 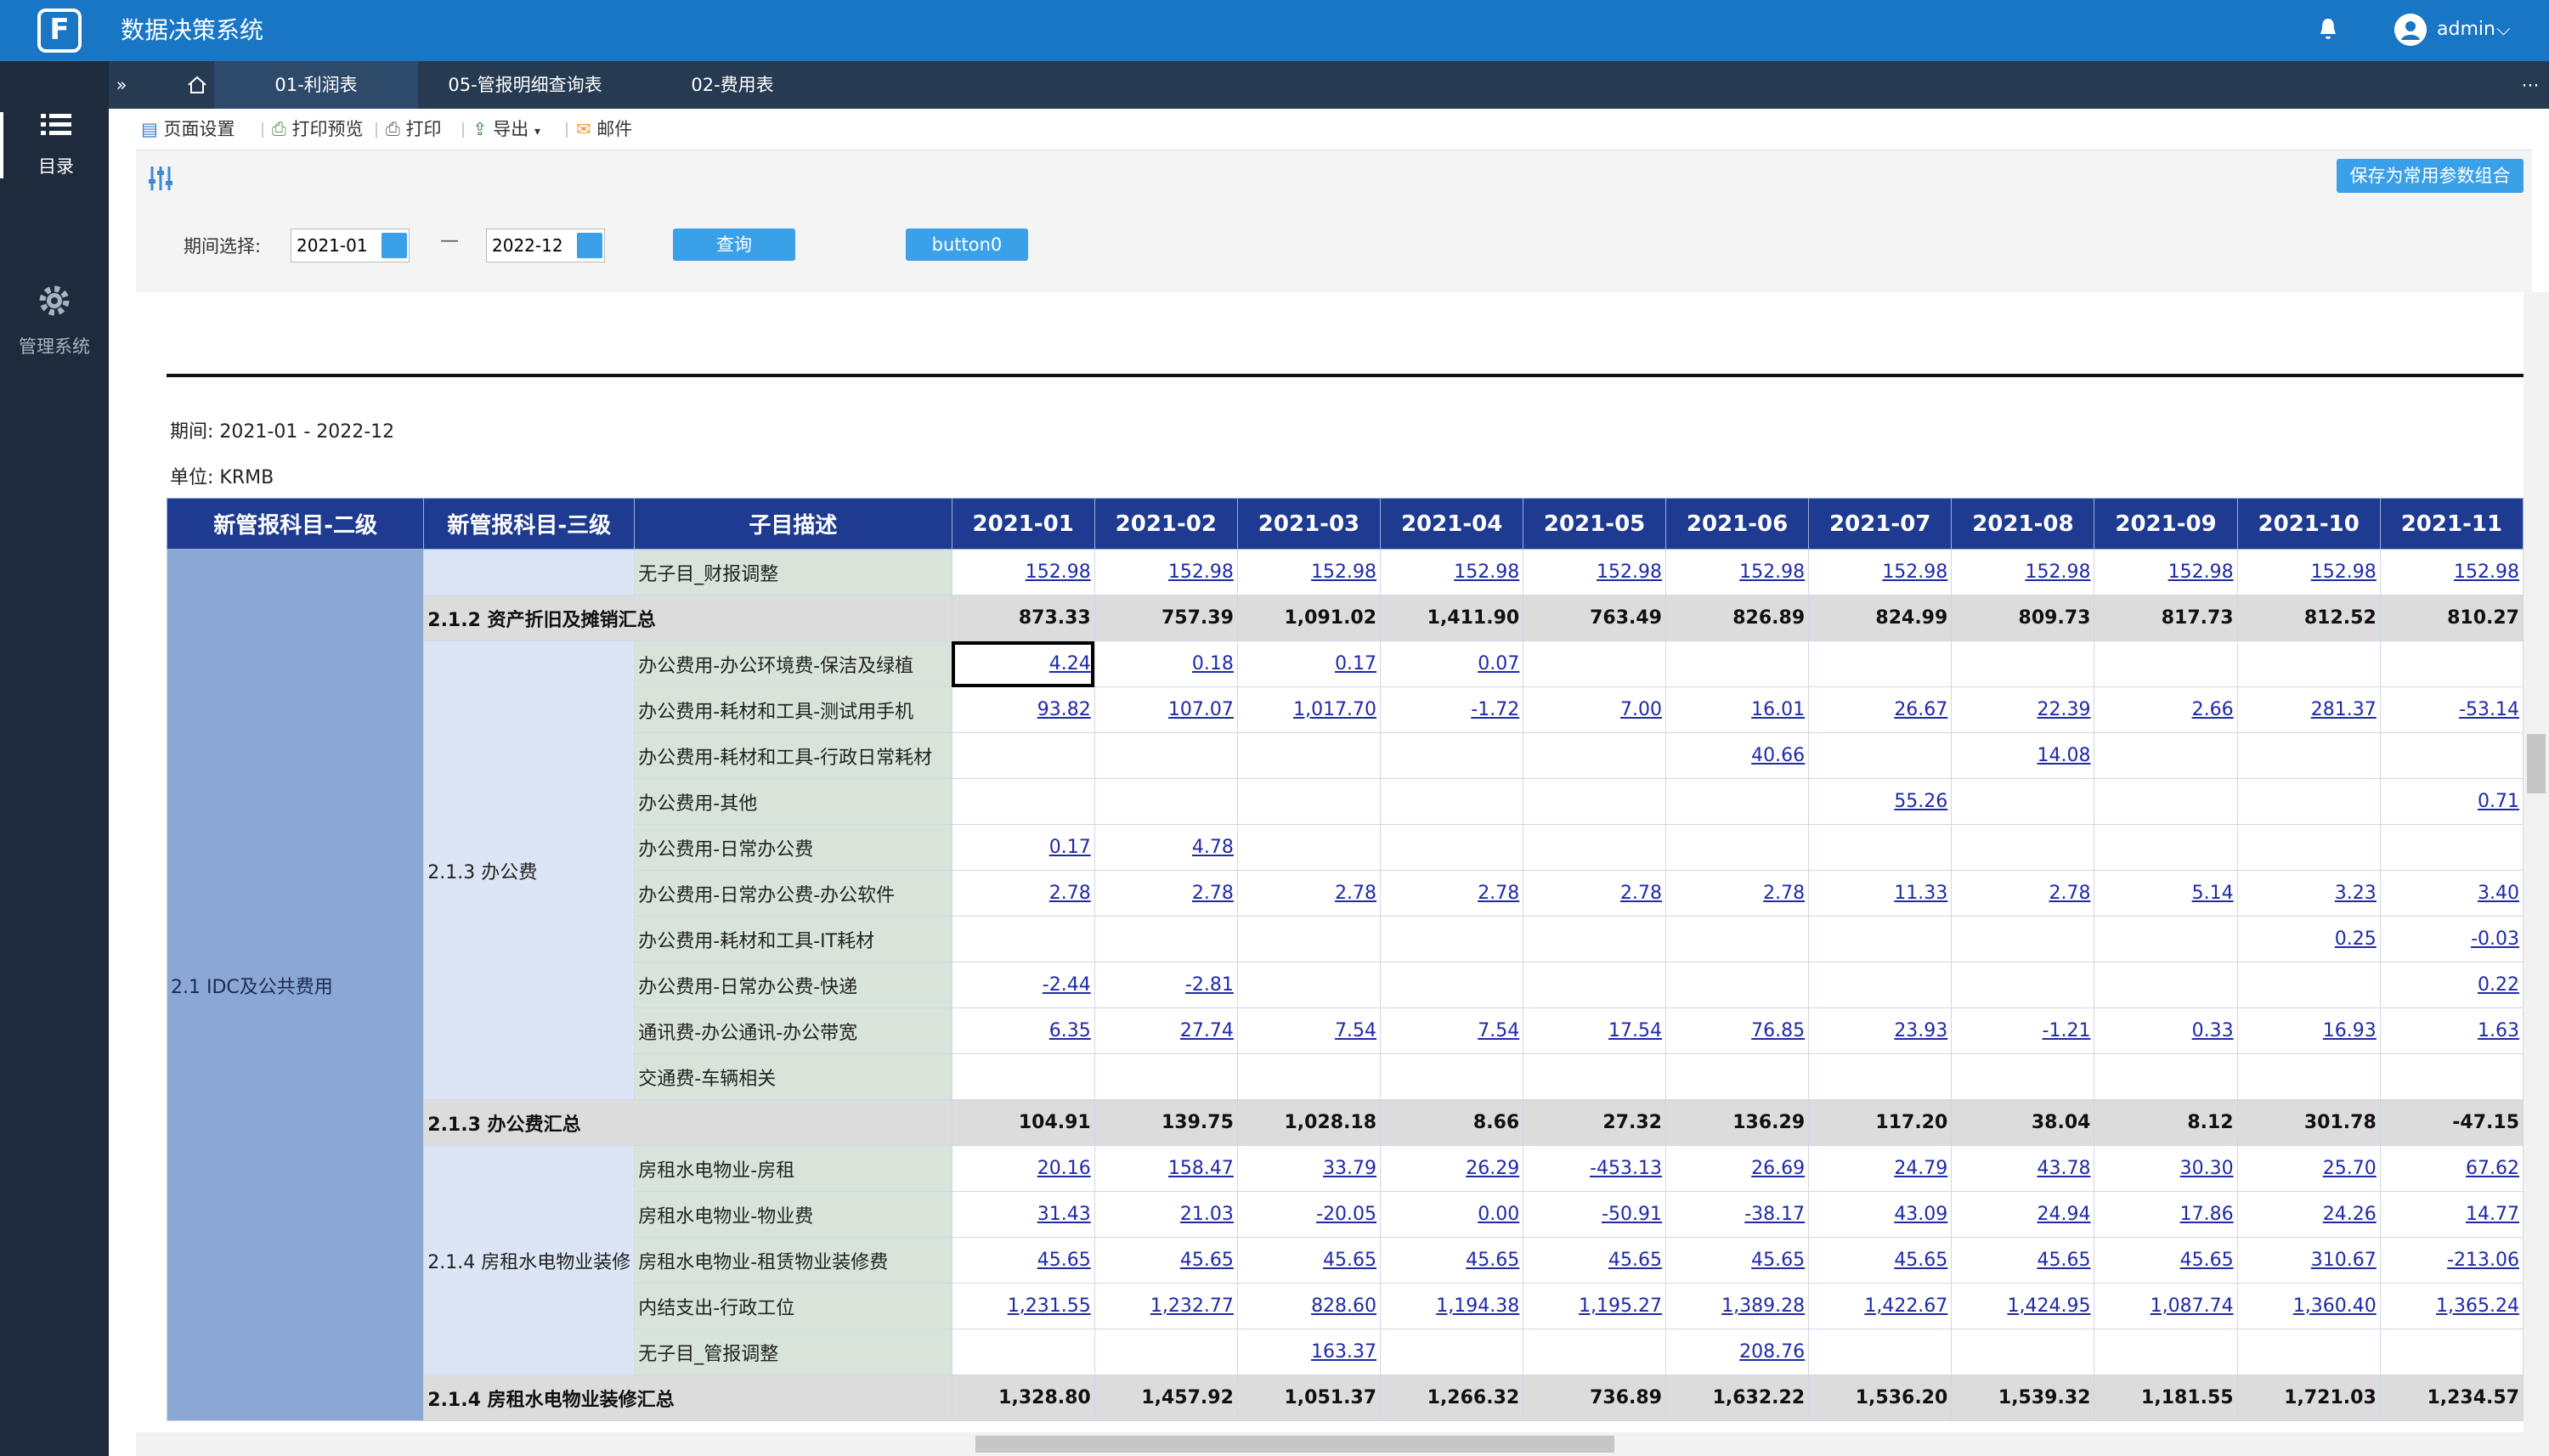 I want to click on query-button: 查询, so click(x=734, y=245).